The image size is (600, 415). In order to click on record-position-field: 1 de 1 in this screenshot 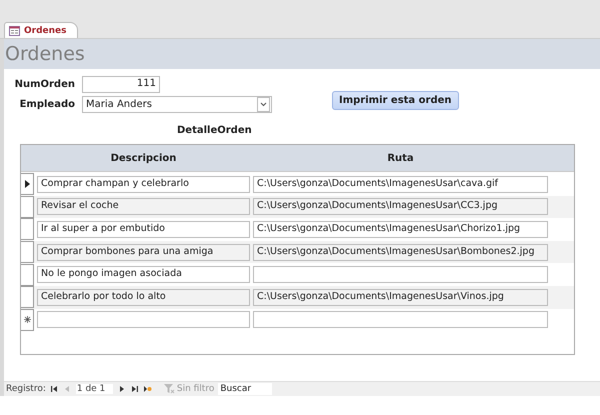, I will do `click(94, 389)`.